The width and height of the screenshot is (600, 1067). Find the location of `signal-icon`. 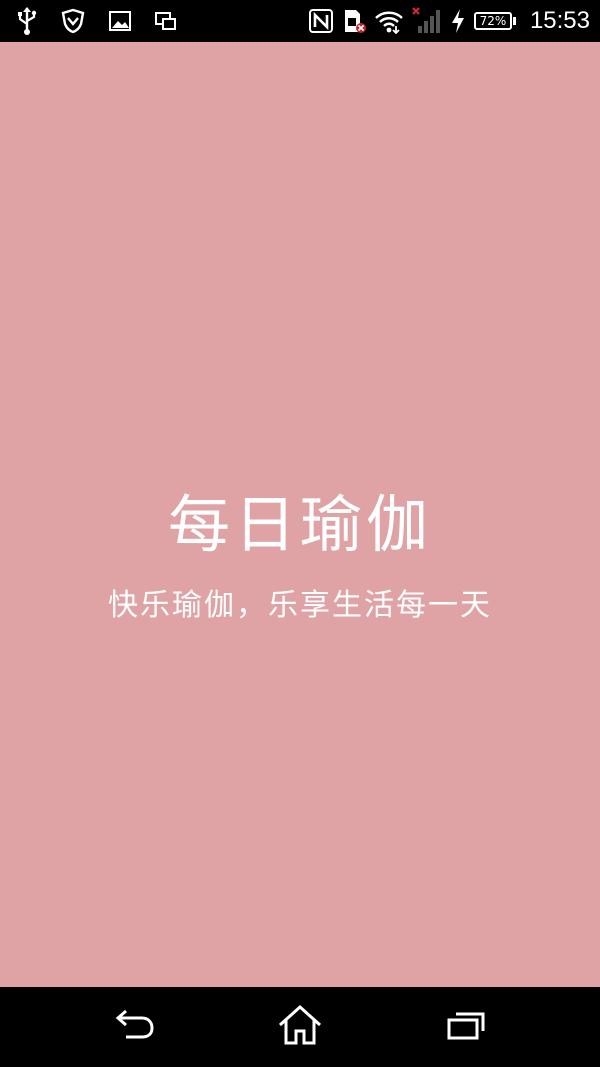

signal-icon is located at coordinates (427, 21).